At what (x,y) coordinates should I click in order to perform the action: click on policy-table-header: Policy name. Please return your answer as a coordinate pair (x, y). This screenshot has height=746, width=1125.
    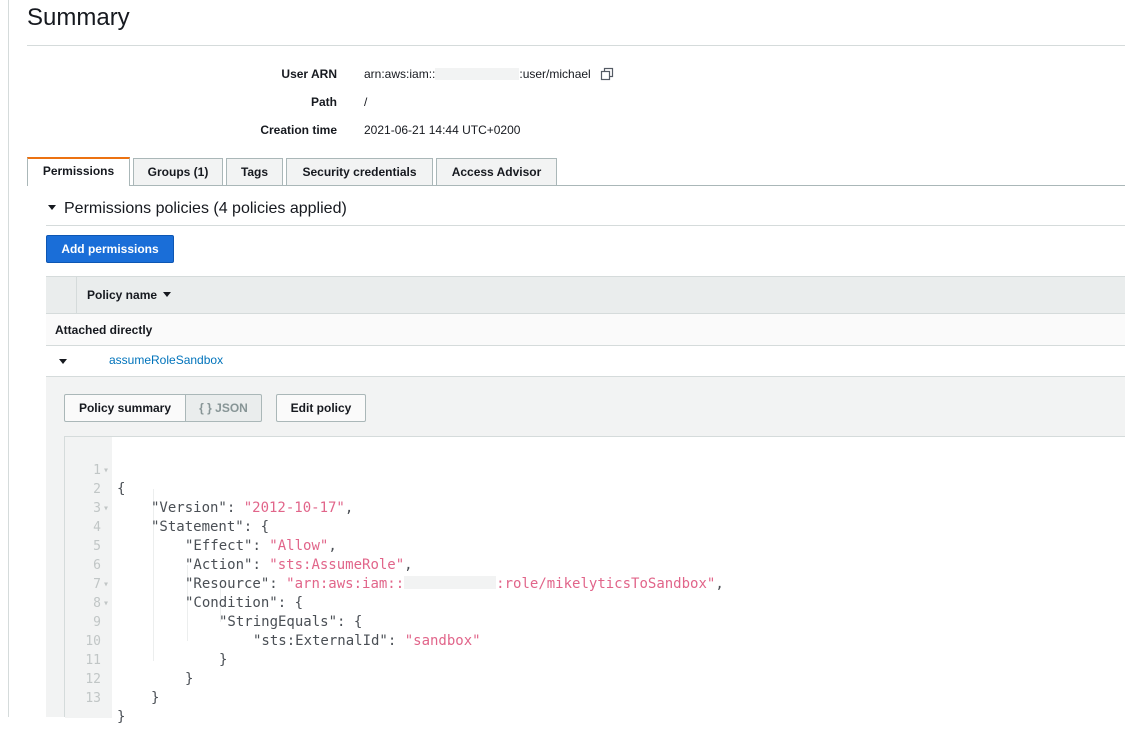
    Looking at the image, I should click on (585, 295).